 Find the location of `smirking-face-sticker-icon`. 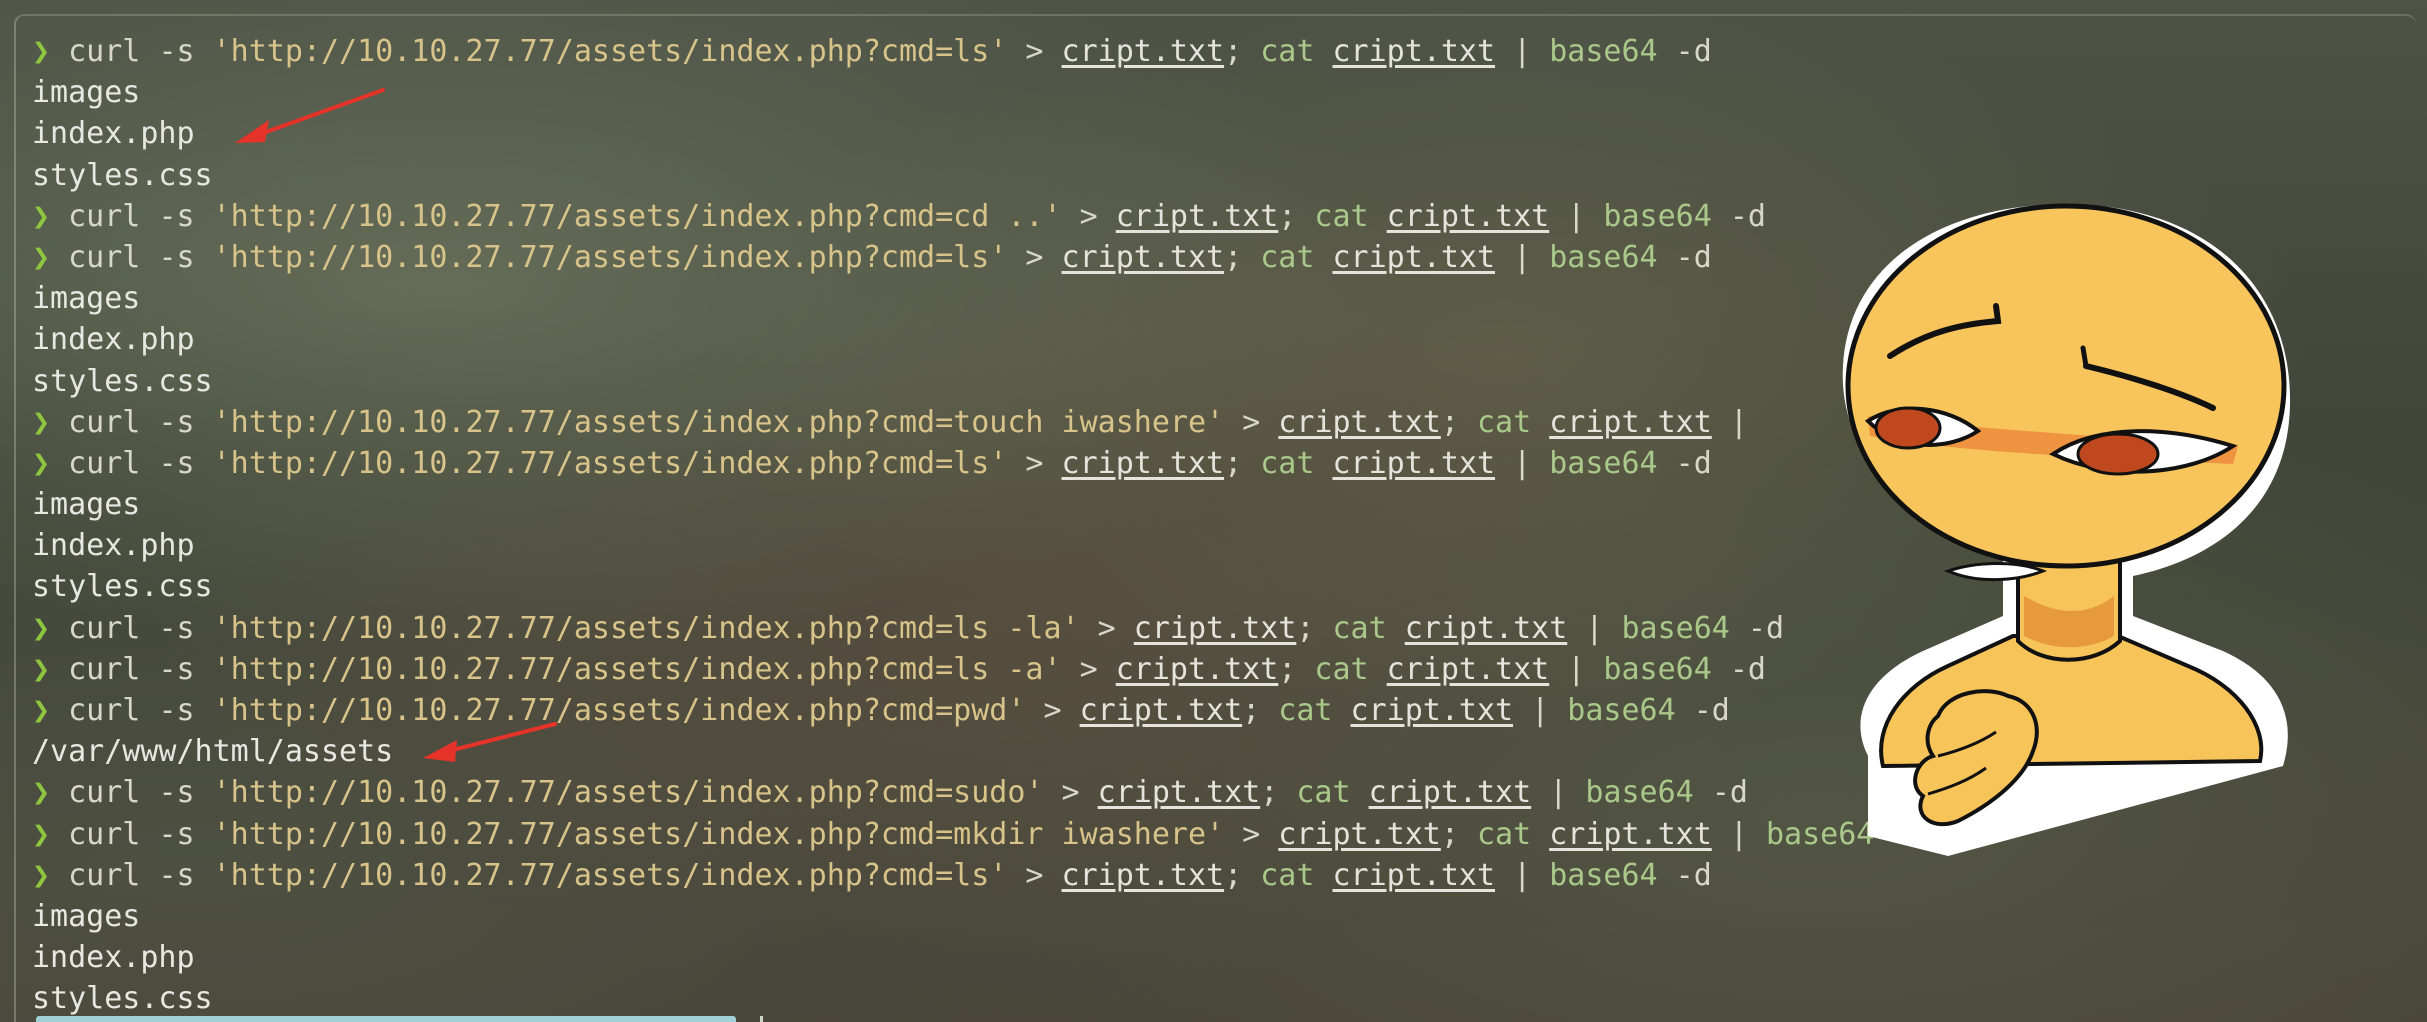

smirking-face-sticker-icon is located at coordinates (2066, 529).